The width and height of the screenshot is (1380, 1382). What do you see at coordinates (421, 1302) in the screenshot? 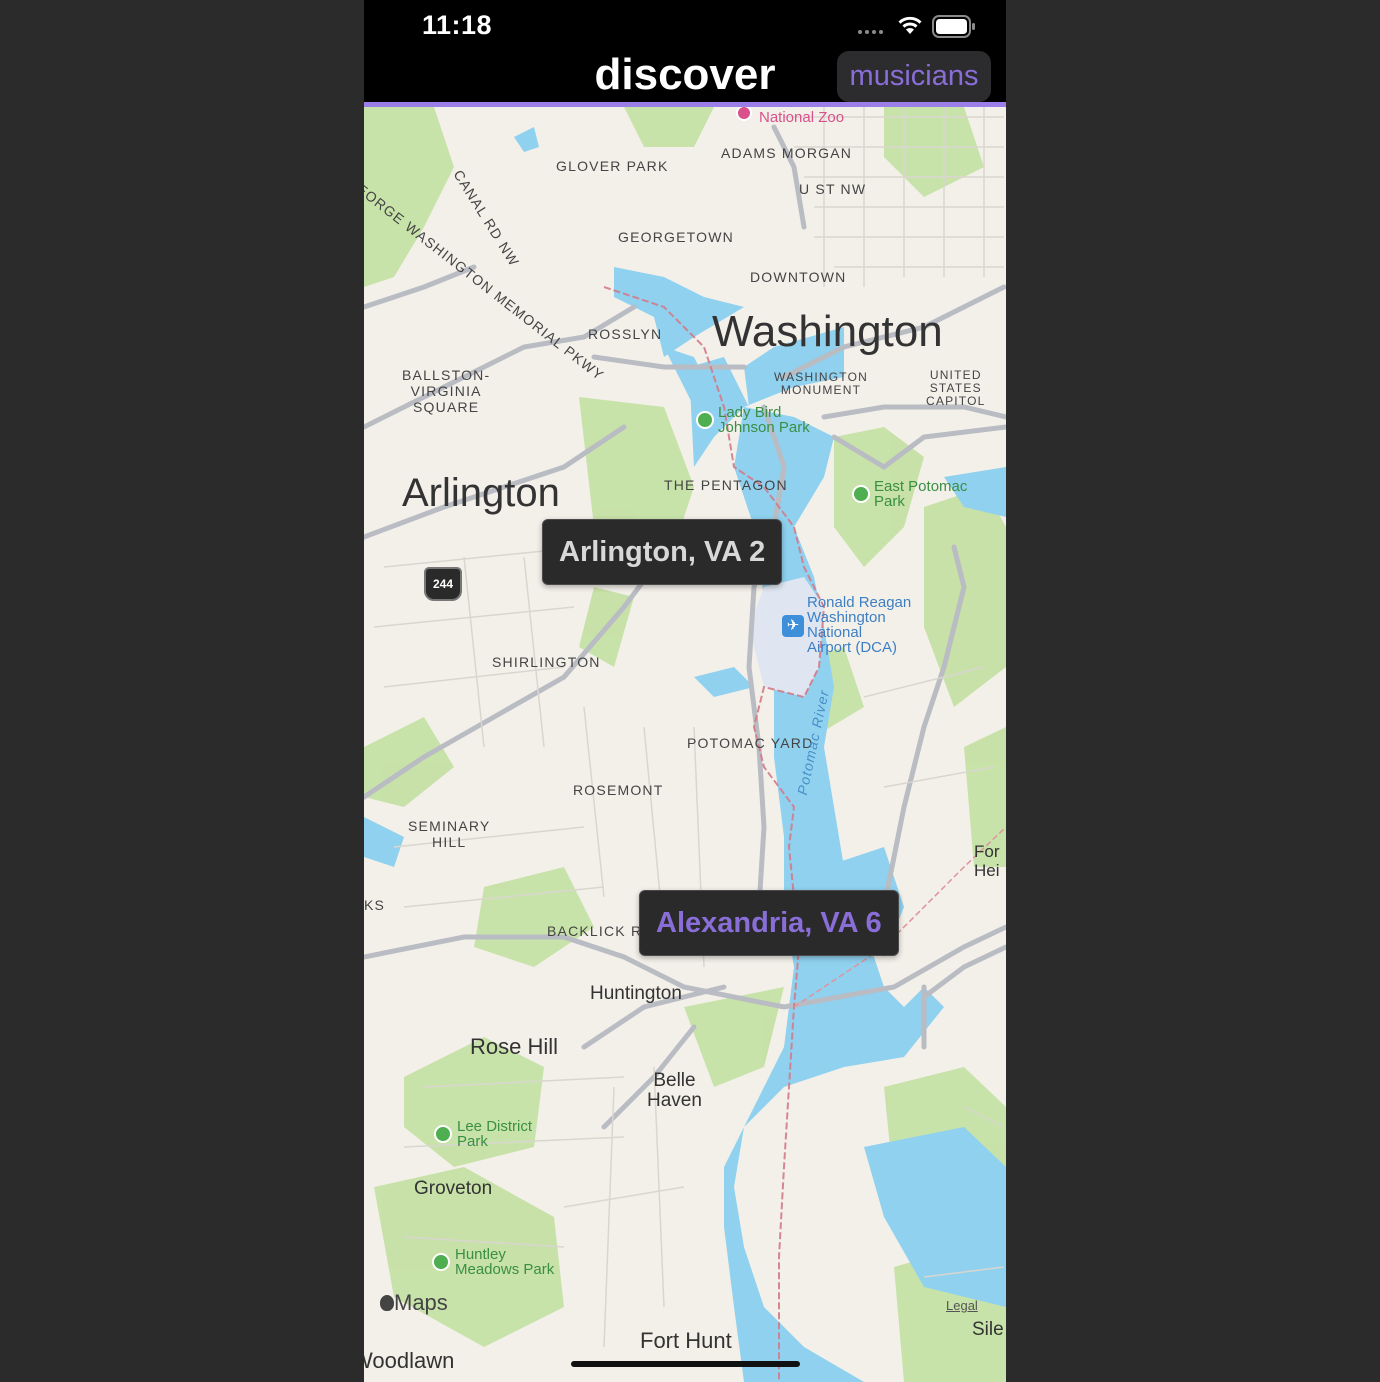
I see `maps-logo-text: Maps` at bounding box center [421, 1302].